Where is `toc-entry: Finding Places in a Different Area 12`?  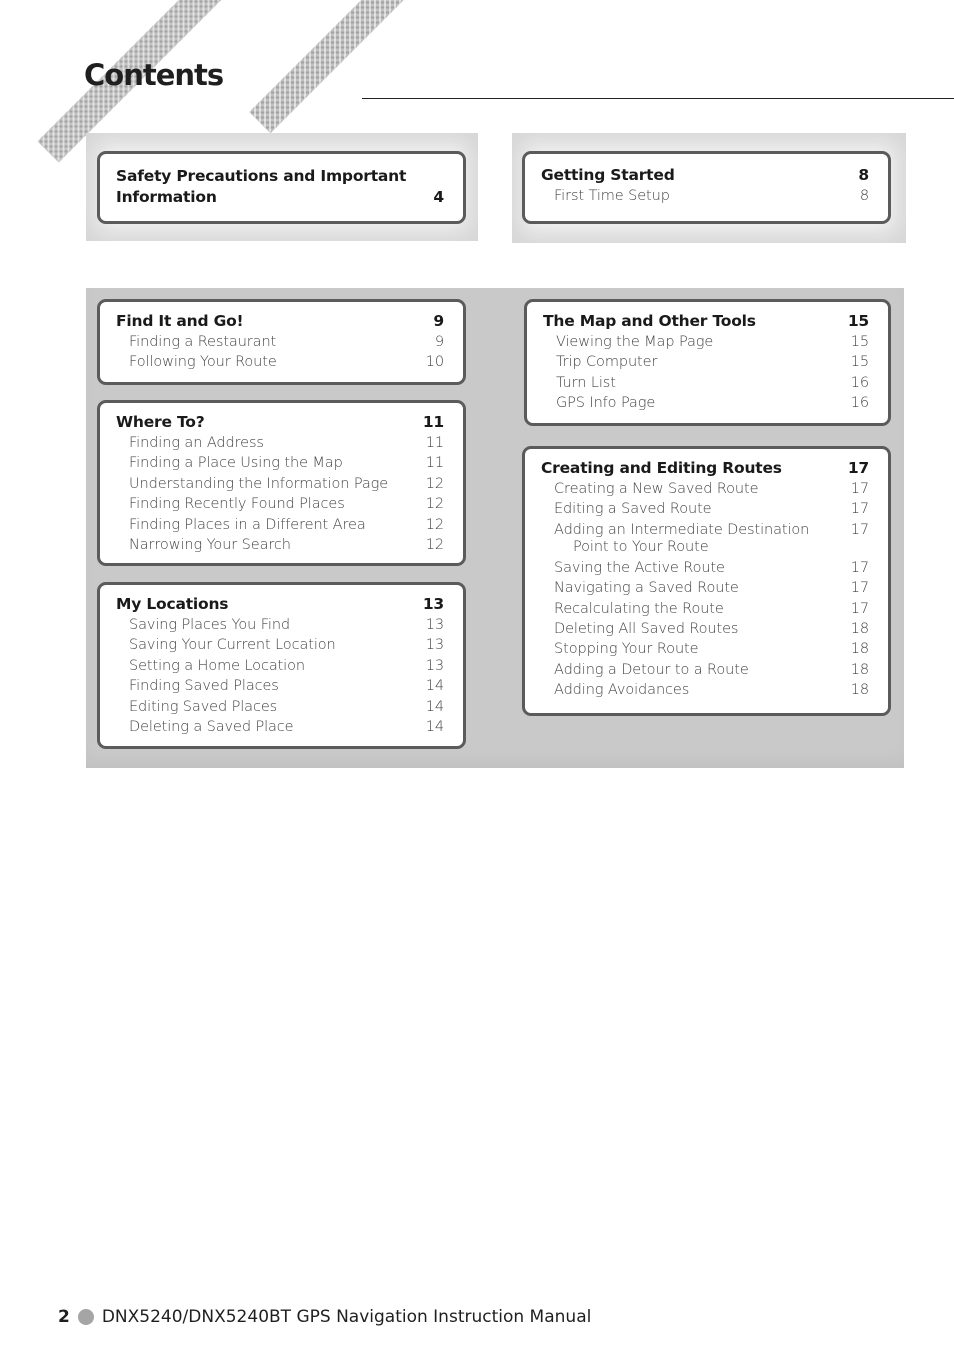
toc-entry: Finding Places in a Different Area 12 is located at coordinates (280, 525).